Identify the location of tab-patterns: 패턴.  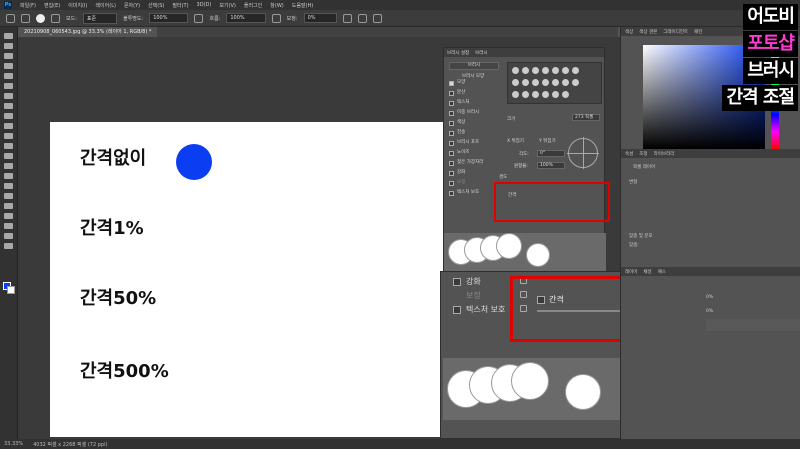
(698, 32).